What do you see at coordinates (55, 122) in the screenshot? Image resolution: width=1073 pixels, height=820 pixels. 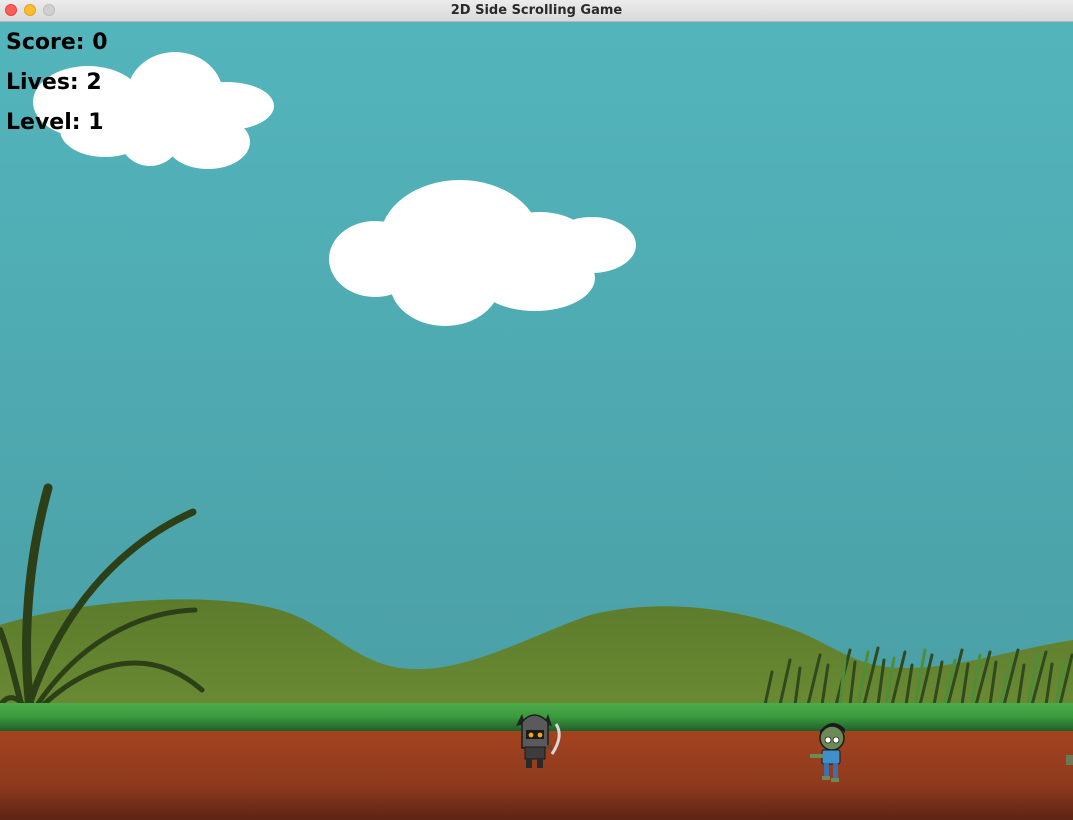 I see `level-display: Level: 1` at bounding box center [55, 122].